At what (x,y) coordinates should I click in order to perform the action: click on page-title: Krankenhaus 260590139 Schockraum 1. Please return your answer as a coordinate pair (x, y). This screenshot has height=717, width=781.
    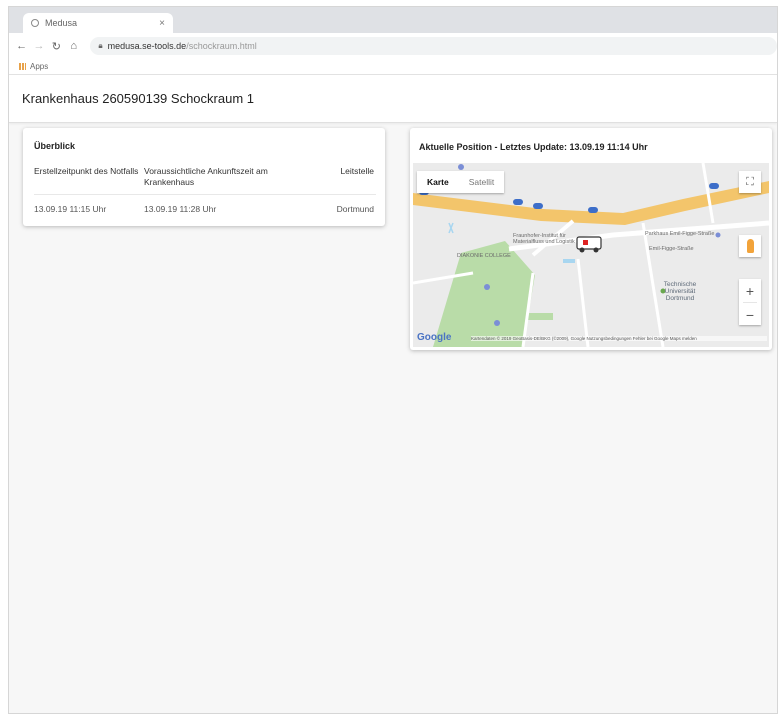
    Looking at the image, I should click on (138, 98).